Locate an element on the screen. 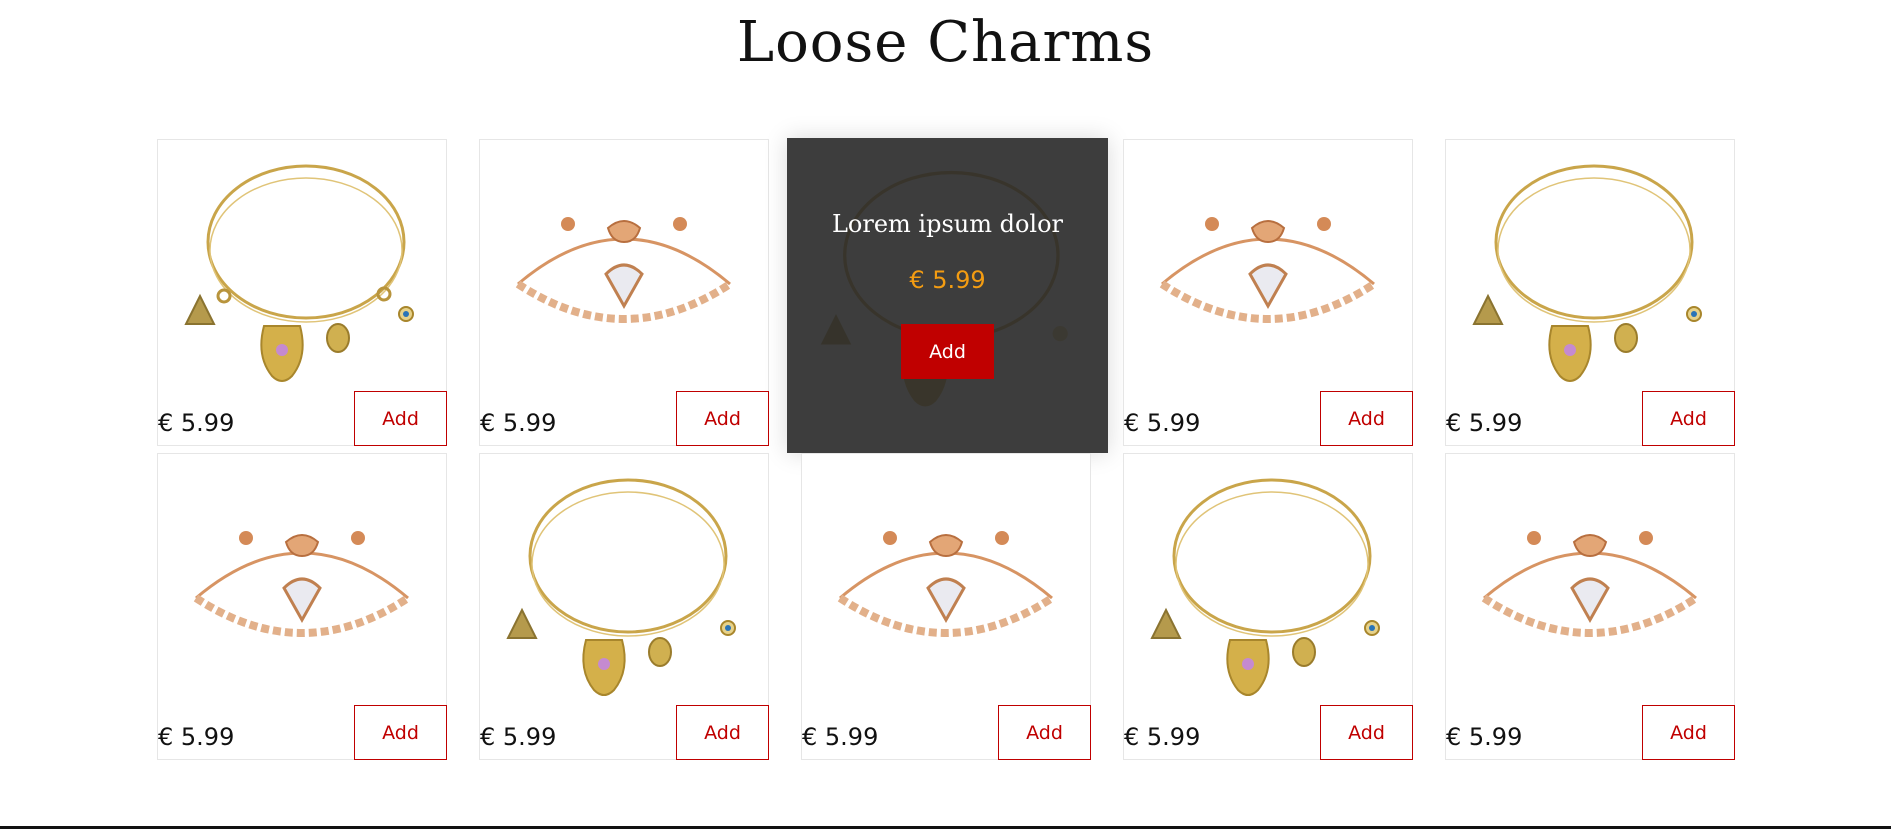 The width and height of the screenshot is (1891, 829). product-card-hovered: Lorem ipsum dolor € 5.99 Add is located at coordinates (947, 295).